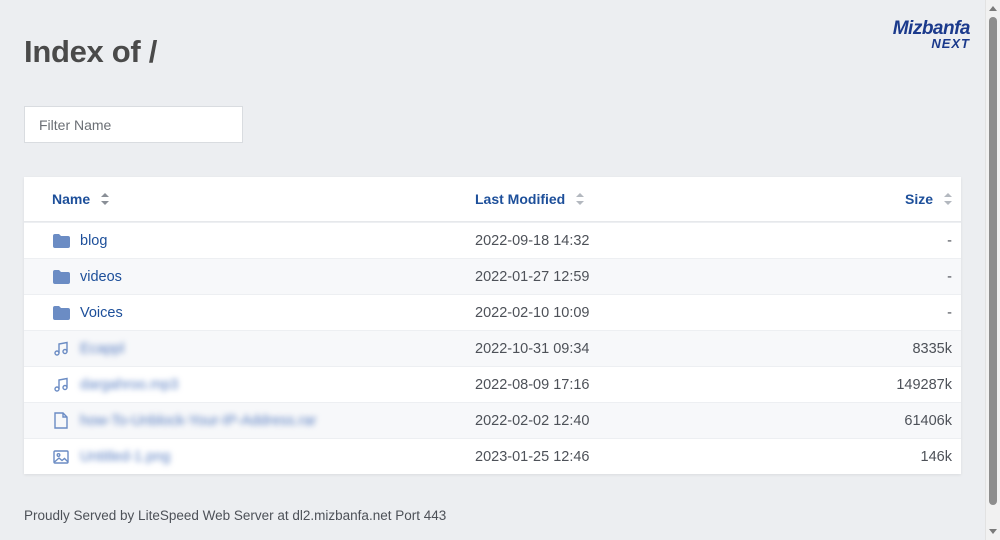 The image size is (1000, 540). I want to click on table-row: Ecappl 2022-10-31 09:34 8335k, so click(492, 348).